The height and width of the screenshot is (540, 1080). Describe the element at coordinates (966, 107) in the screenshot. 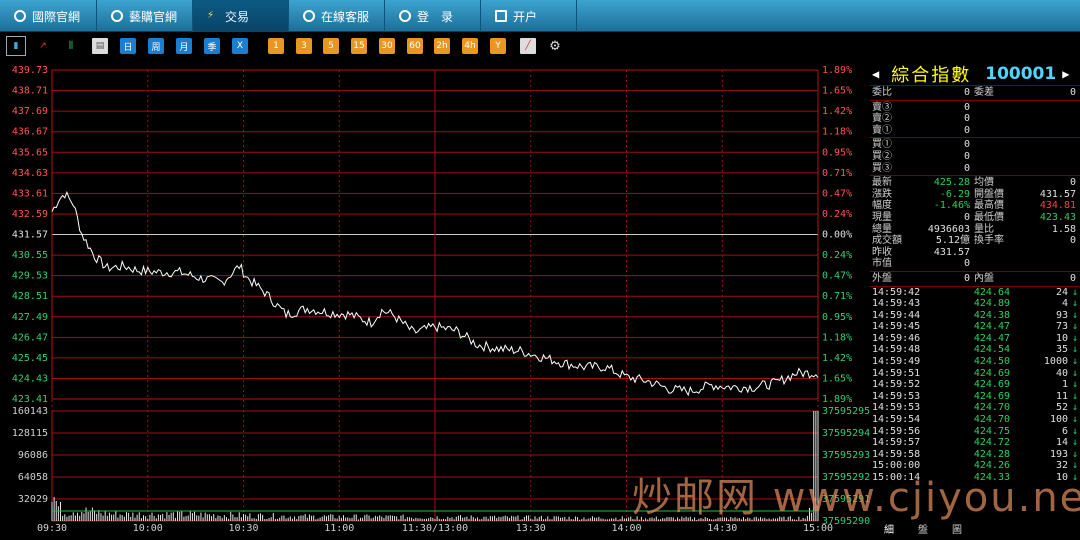

I see `sell-level-price: 0` at that location.